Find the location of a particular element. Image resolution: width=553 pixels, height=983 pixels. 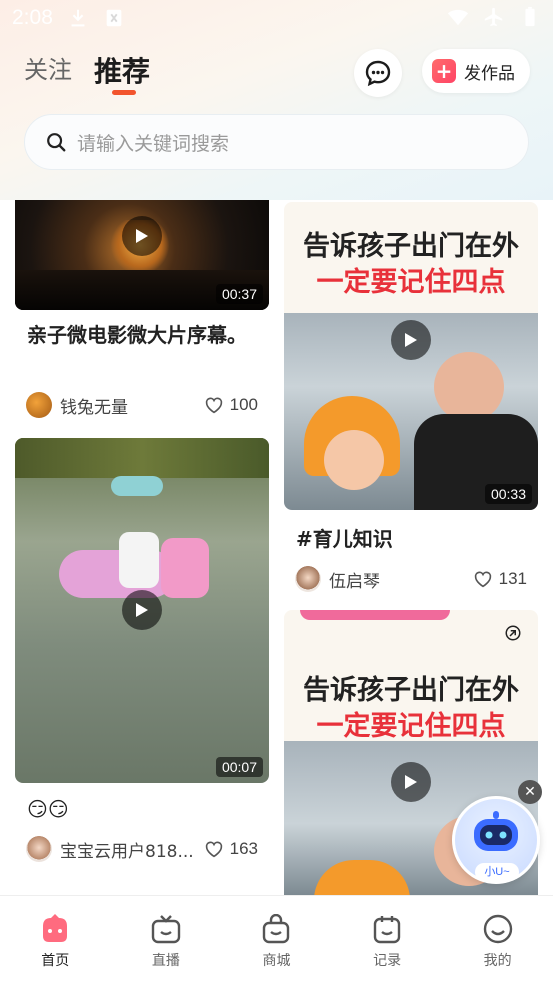

like-number: 100 is located at coordinates (243, 404).